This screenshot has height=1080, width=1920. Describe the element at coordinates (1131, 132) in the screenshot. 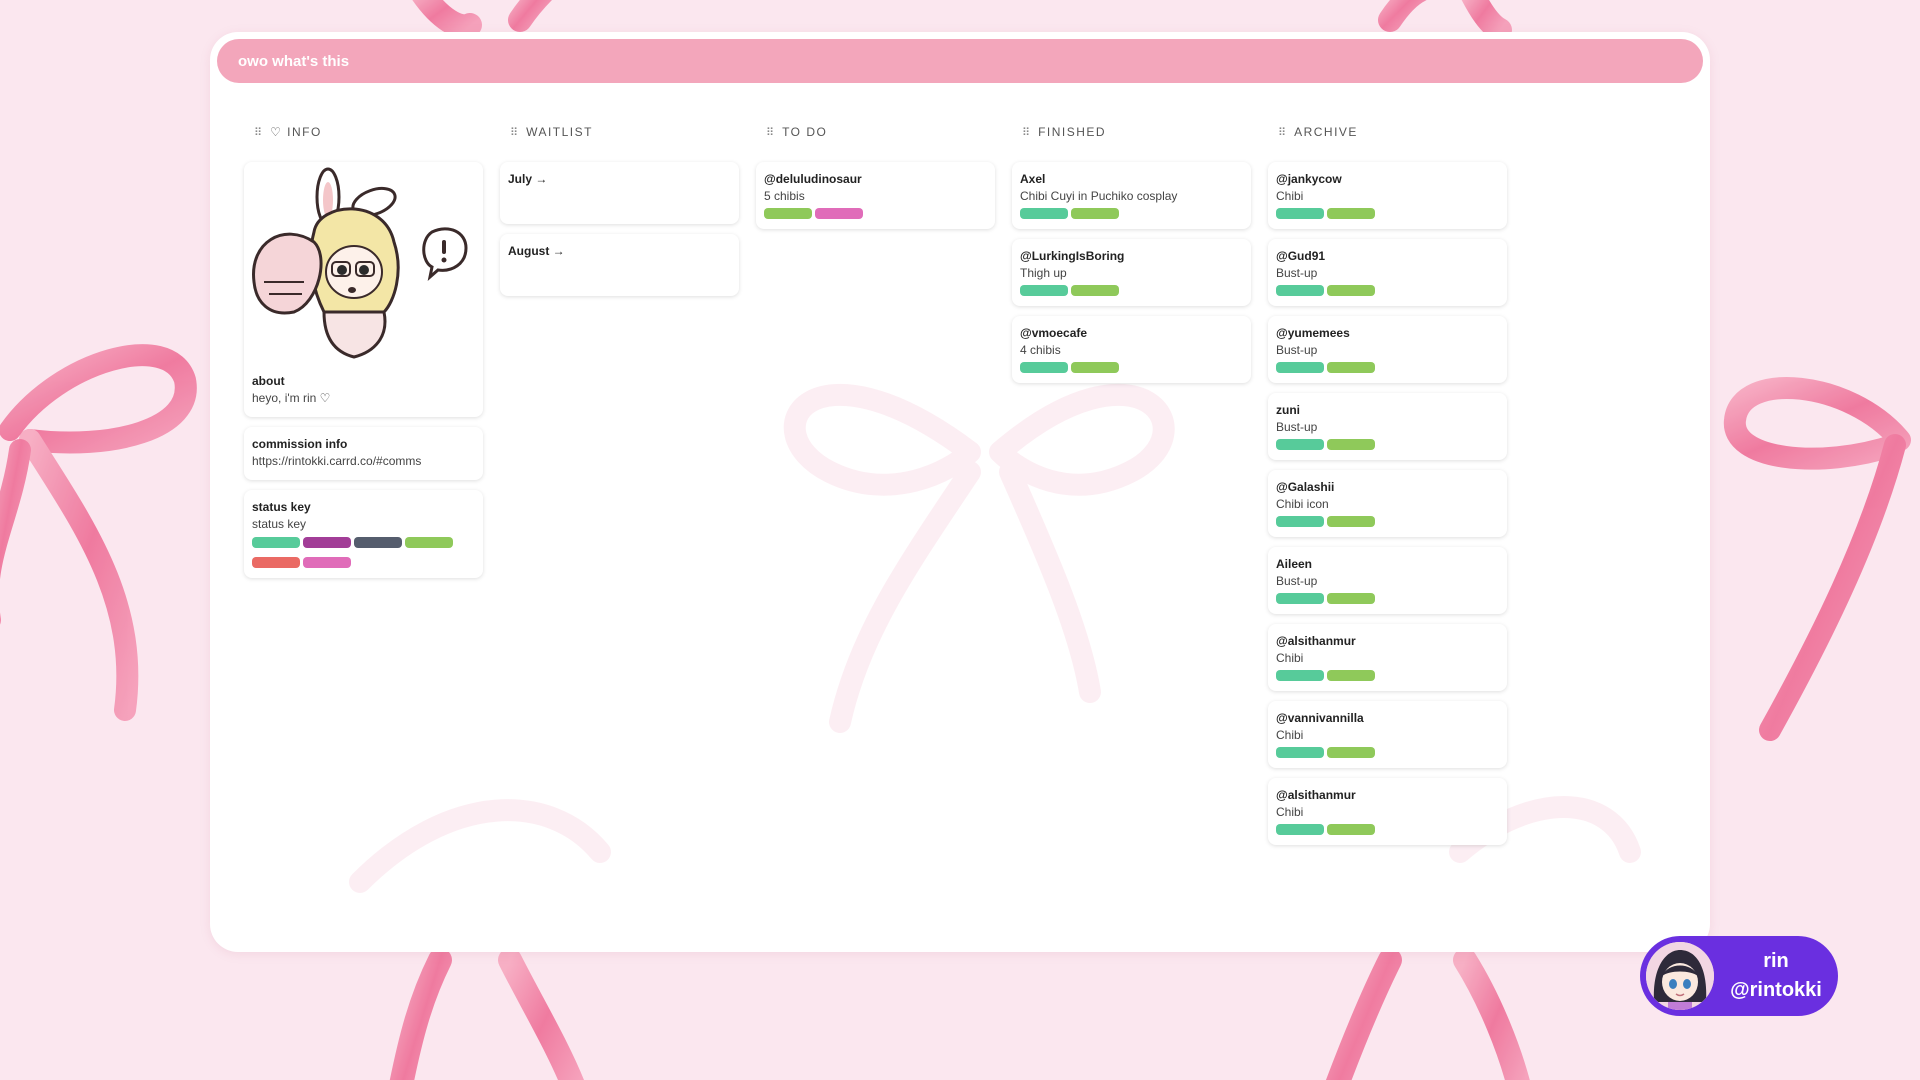

I see `column-header-finished: ⠿ FINISHED` at that location.